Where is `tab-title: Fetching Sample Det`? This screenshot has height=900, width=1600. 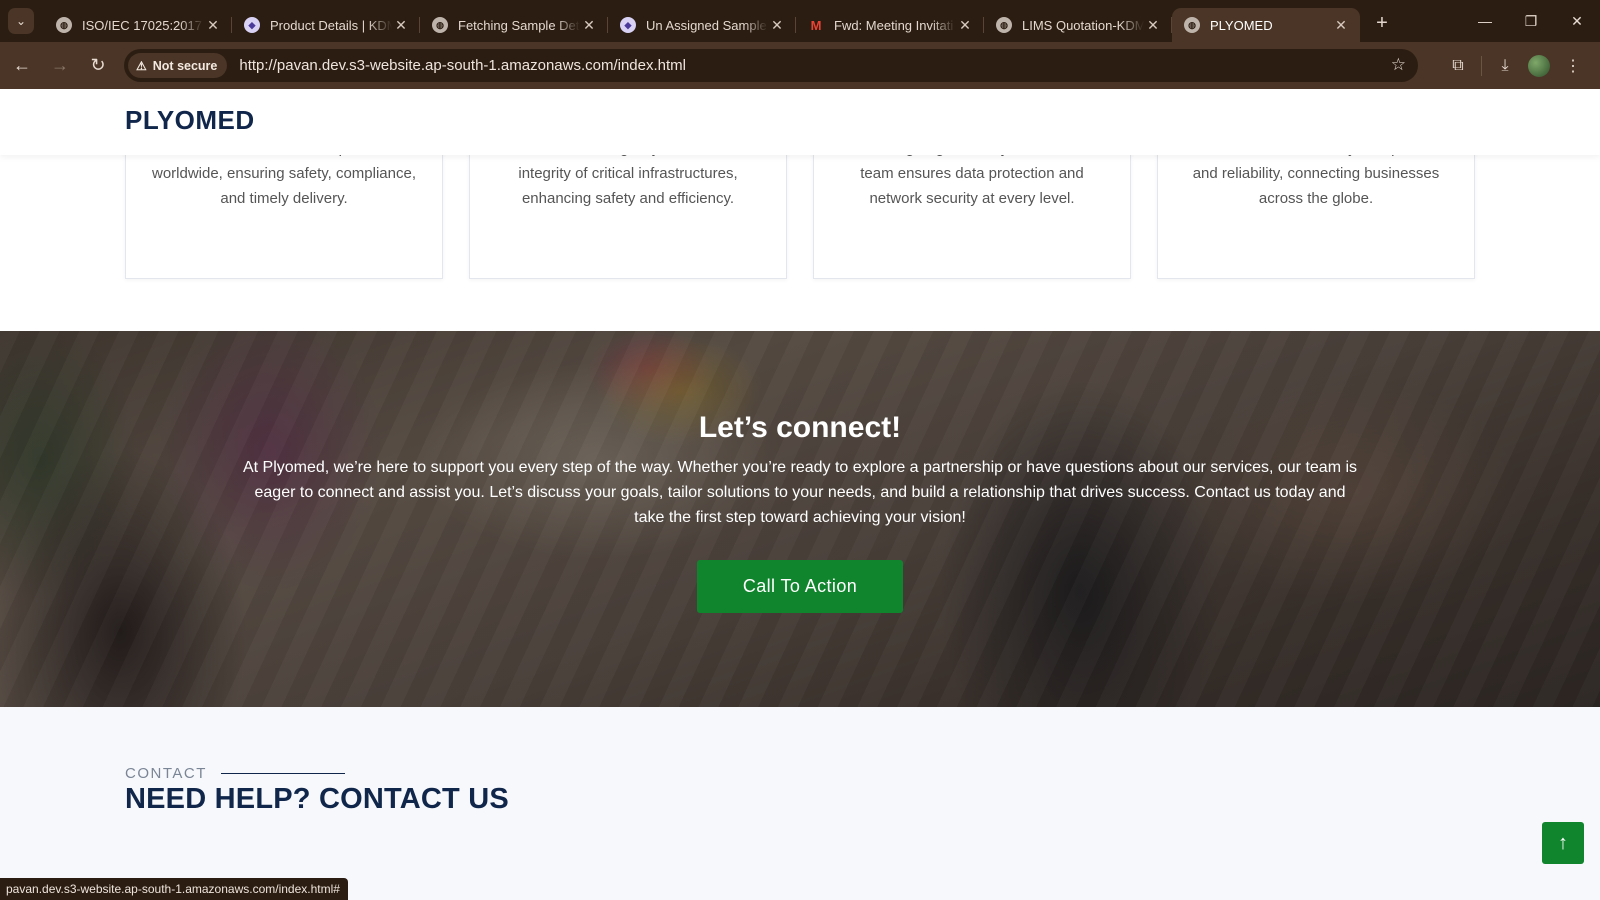
tab-title: Fetching Sample Det is located at coordinates (519, 25).